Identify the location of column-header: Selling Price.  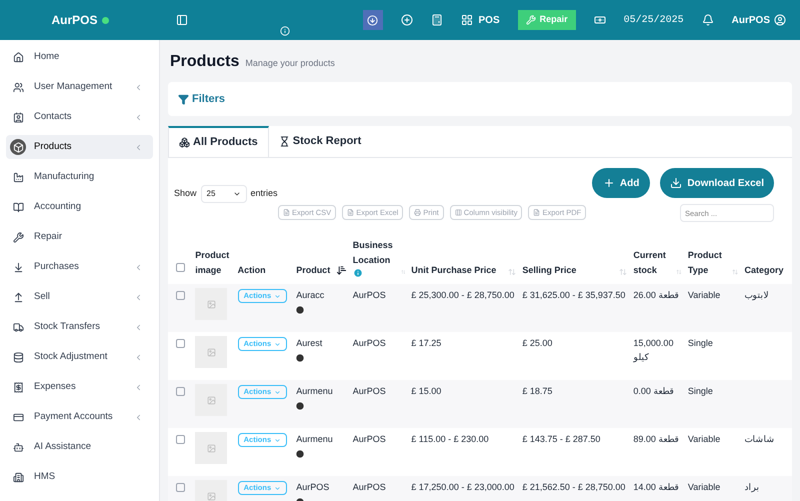
(549, 270).